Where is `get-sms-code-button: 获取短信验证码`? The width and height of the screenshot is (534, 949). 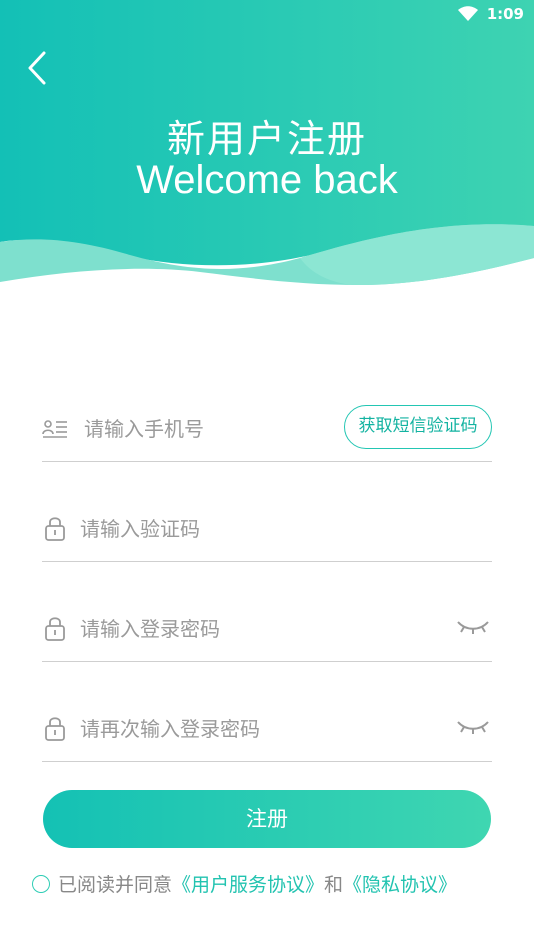
get-sms-code-button: 获取短信验证码 is located at coordinates (418, 427).